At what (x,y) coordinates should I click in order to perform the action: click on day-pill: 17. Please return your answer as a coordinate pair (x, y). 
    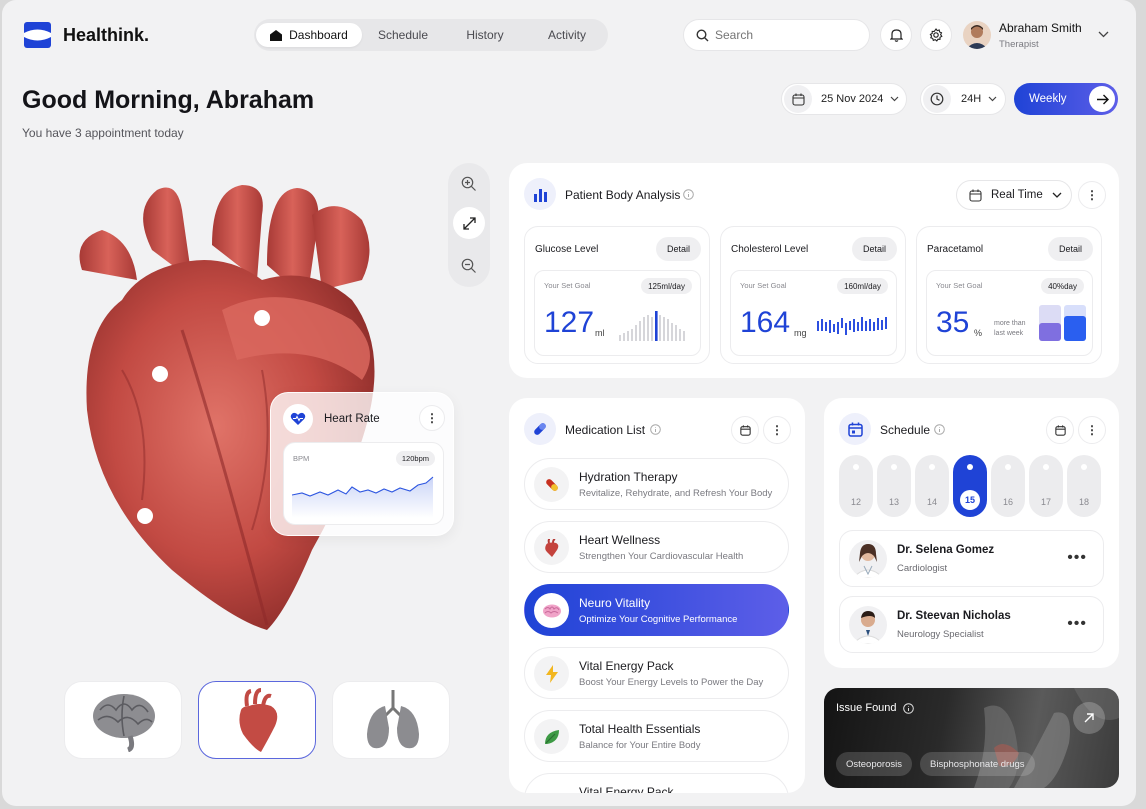
    Looking at the image, I should click on (1046, 486).